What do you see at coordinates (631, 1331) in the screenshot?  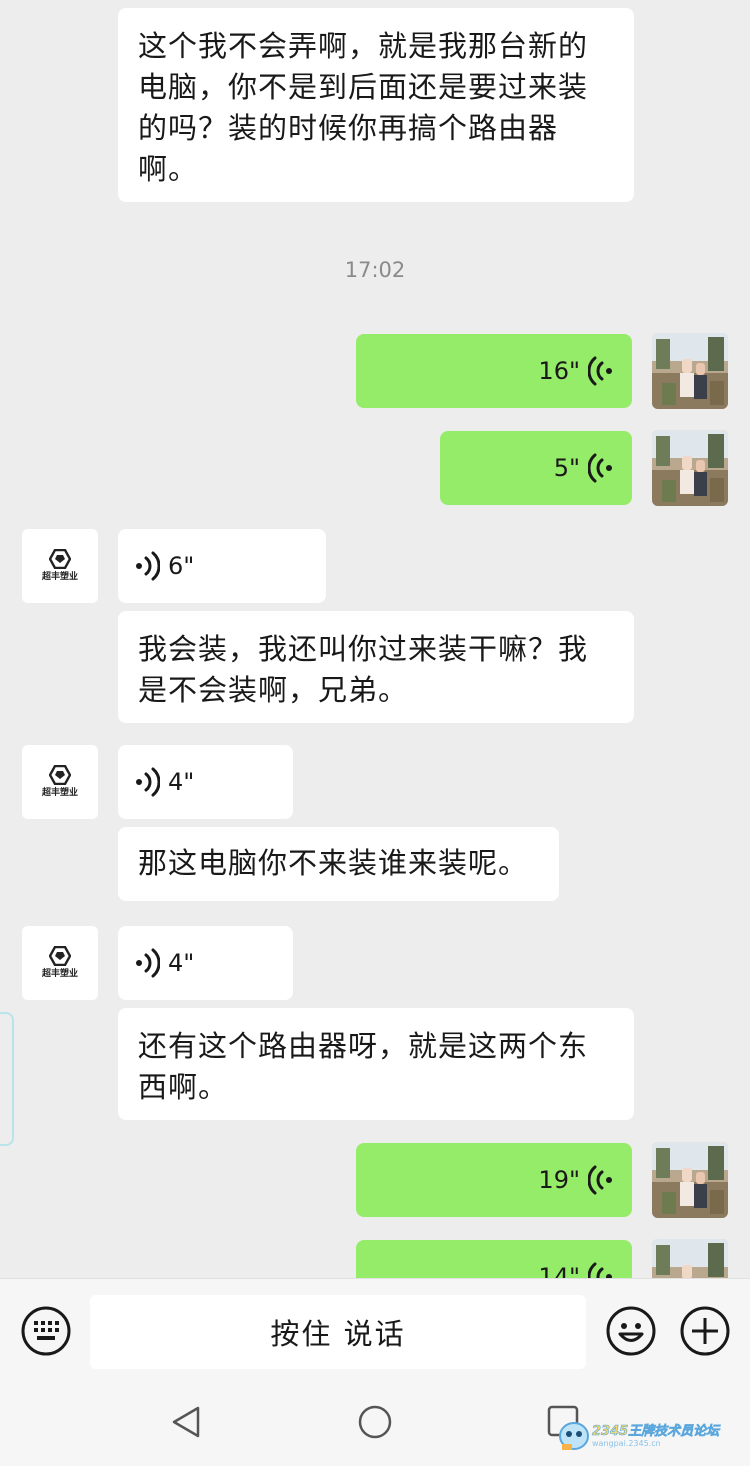 I see `emoji-icon` at bounding box center [631, 1331].